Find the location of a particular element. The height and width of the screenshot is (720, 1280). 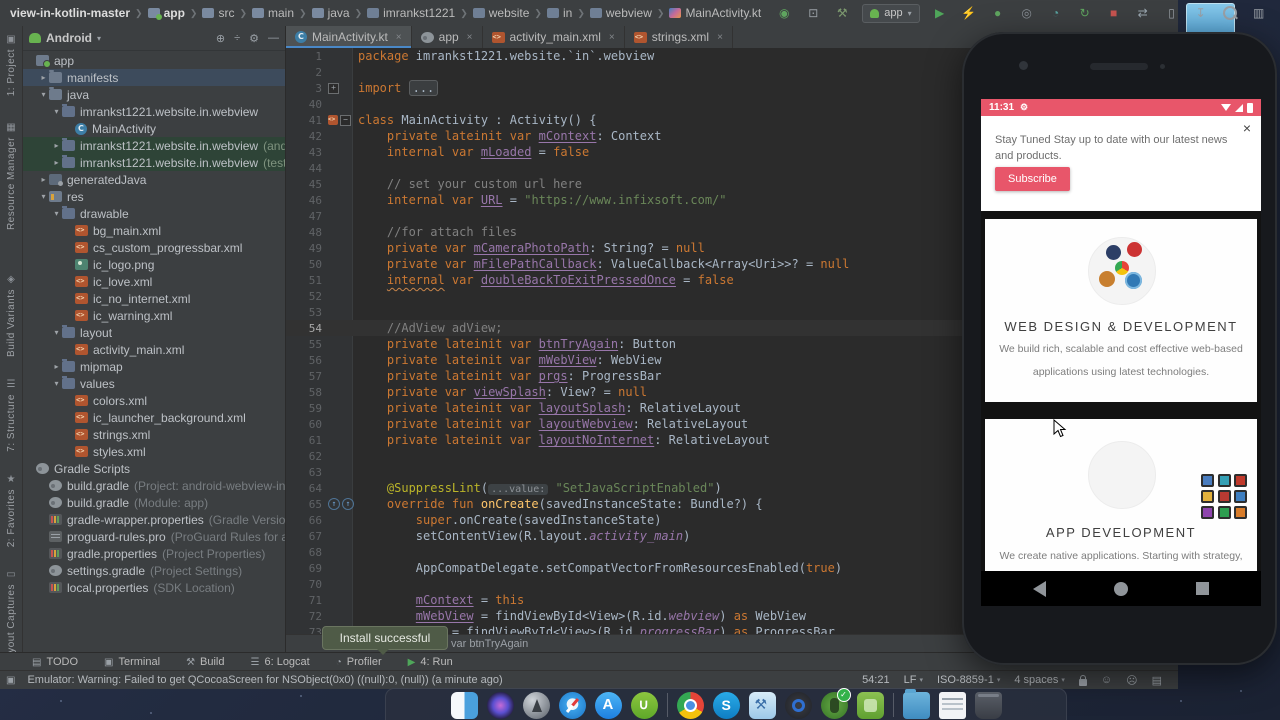

build-hammer-icon: ⚒ is located at coordinates (842, 13).